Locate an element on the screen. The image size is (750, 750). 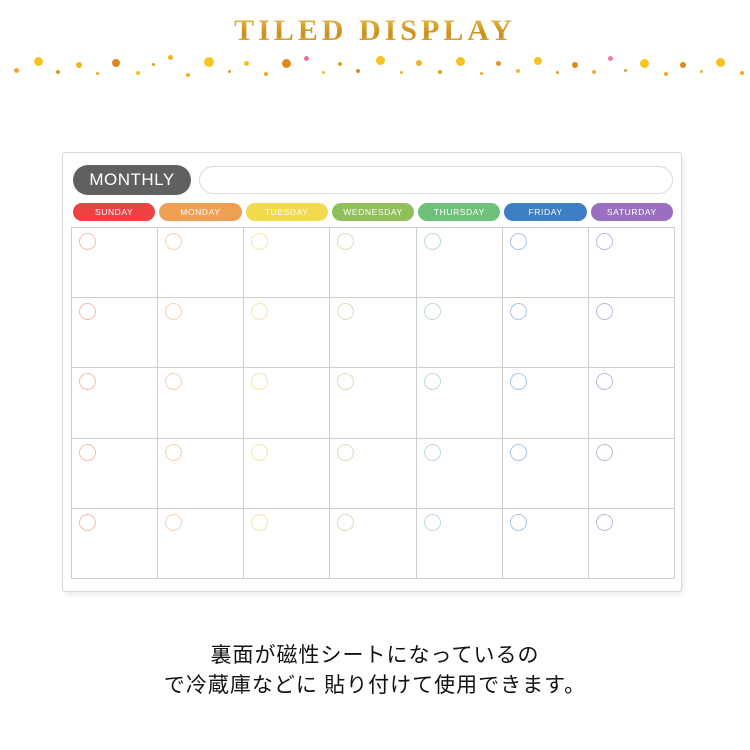
weekday-pill-thursday: THURSDAY is located at coordinates (459, 212).